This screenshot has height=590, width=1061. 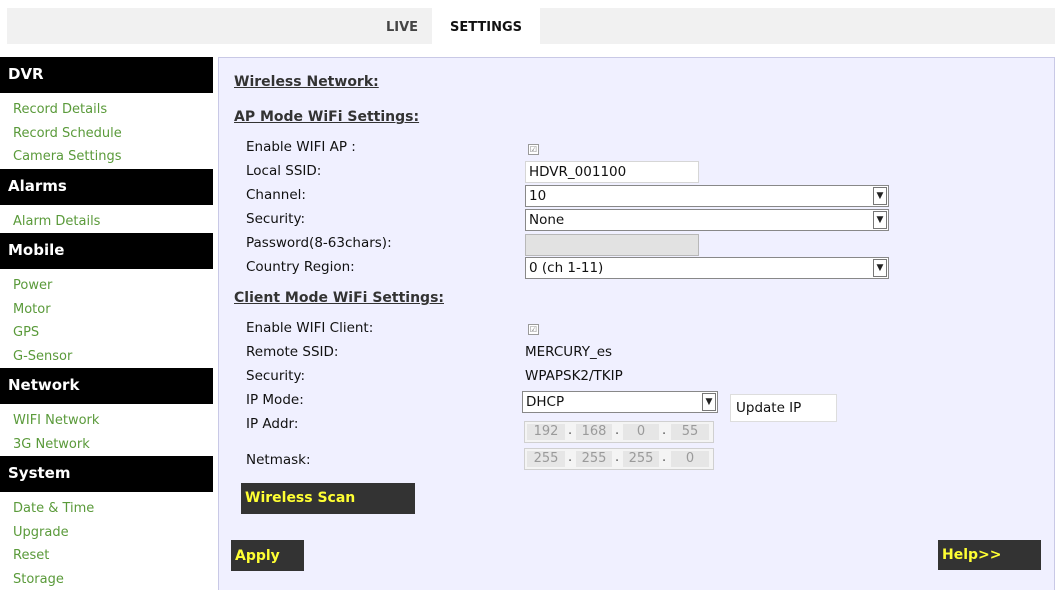 I want to click on enable-wifi-client-checkbox: ☑, so click(x=533, y=329).